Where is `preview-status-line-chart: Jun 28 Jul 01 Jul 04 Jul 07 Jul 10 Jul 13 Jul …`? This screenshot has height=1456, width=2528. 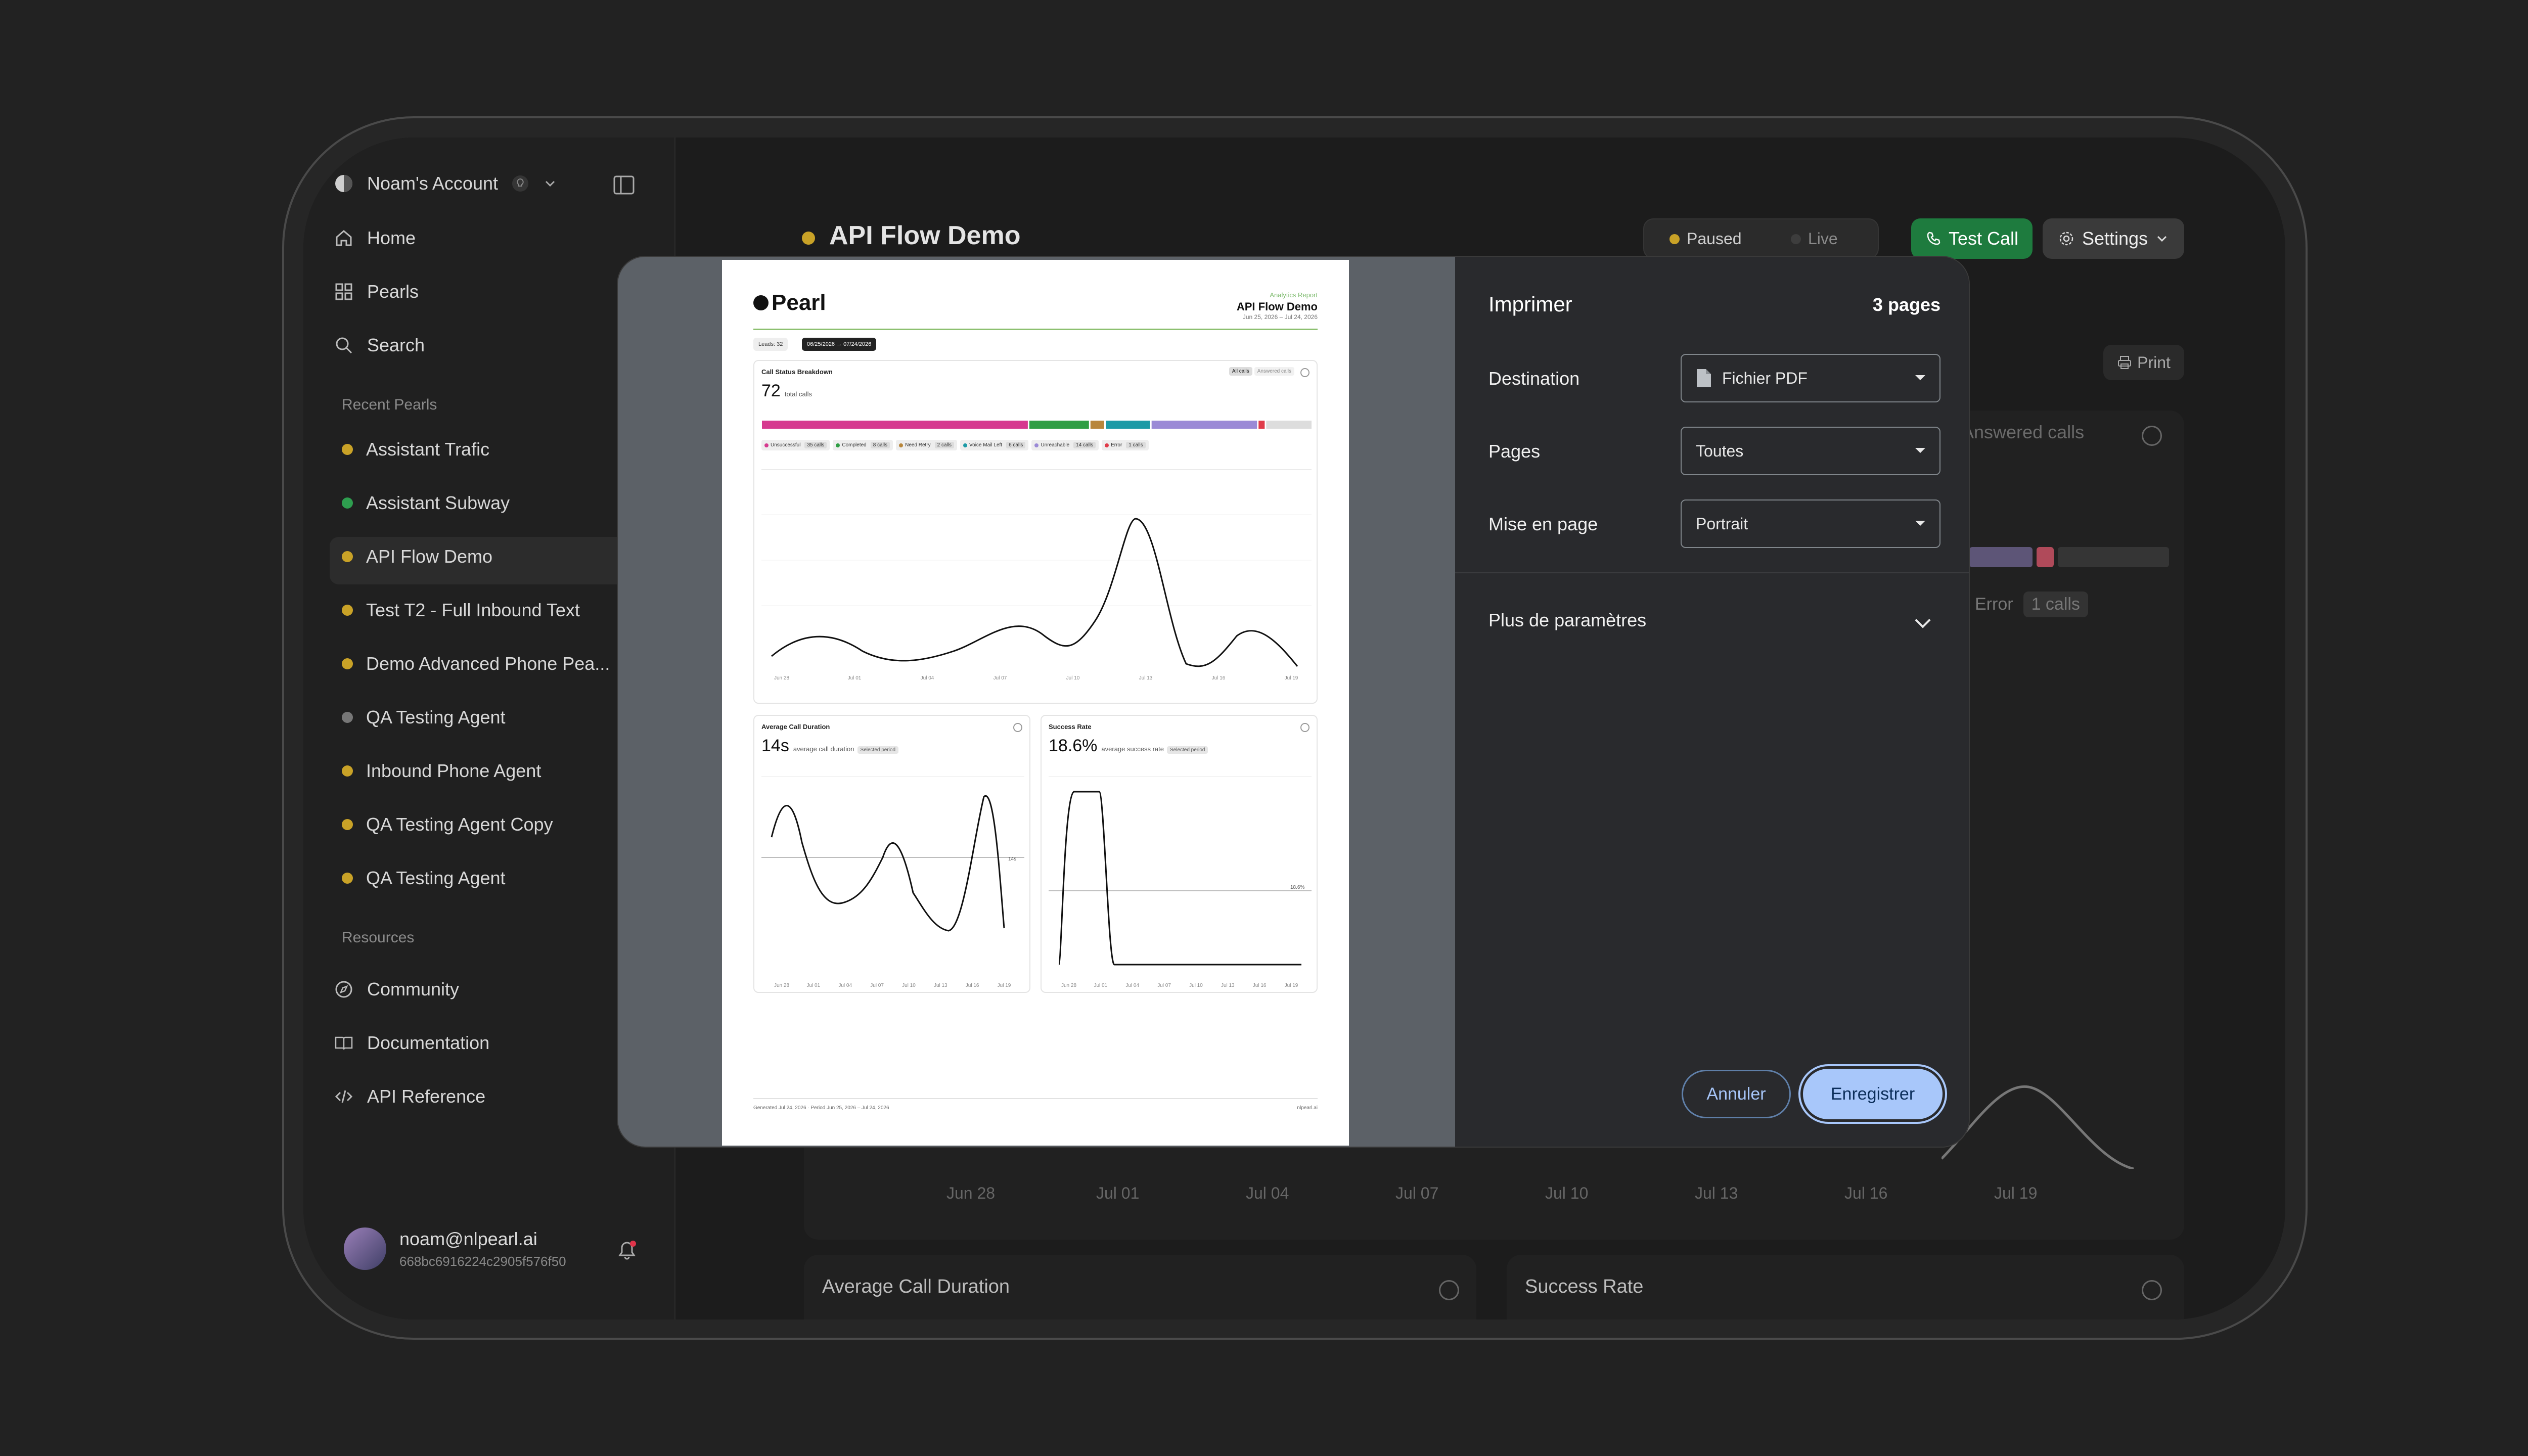 preview-status-line-chart: Jun 28 Jul 01 Jul 04 Jul 07 Jul 10 Jul 13 Jul … is located at coordinates (1037, 575).